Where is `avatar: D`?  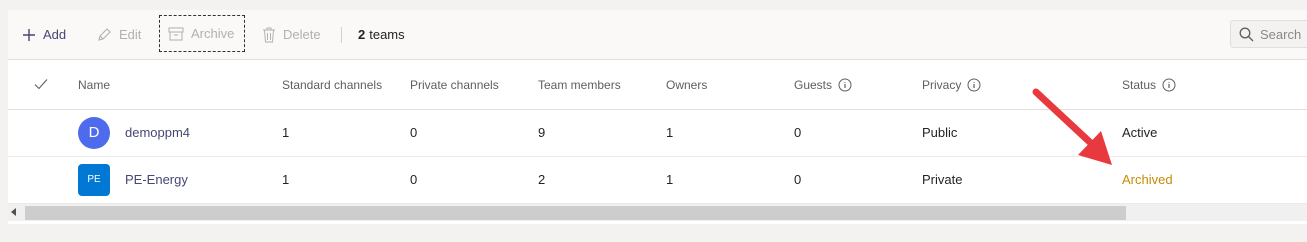
avatar: D is located at coordinates (94, 132).